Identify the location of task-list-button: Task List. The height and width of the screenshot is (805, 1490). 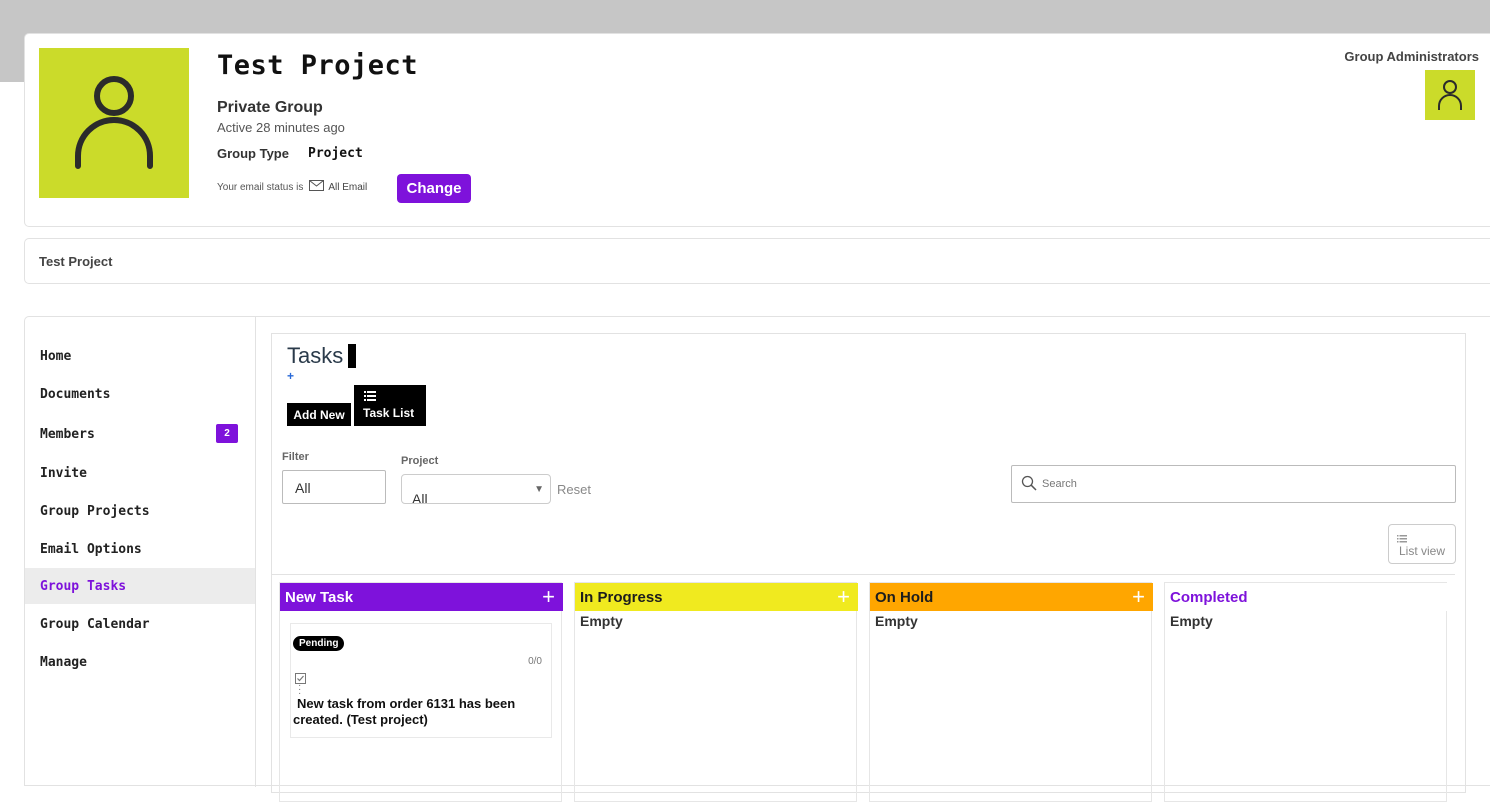
(390, 405).